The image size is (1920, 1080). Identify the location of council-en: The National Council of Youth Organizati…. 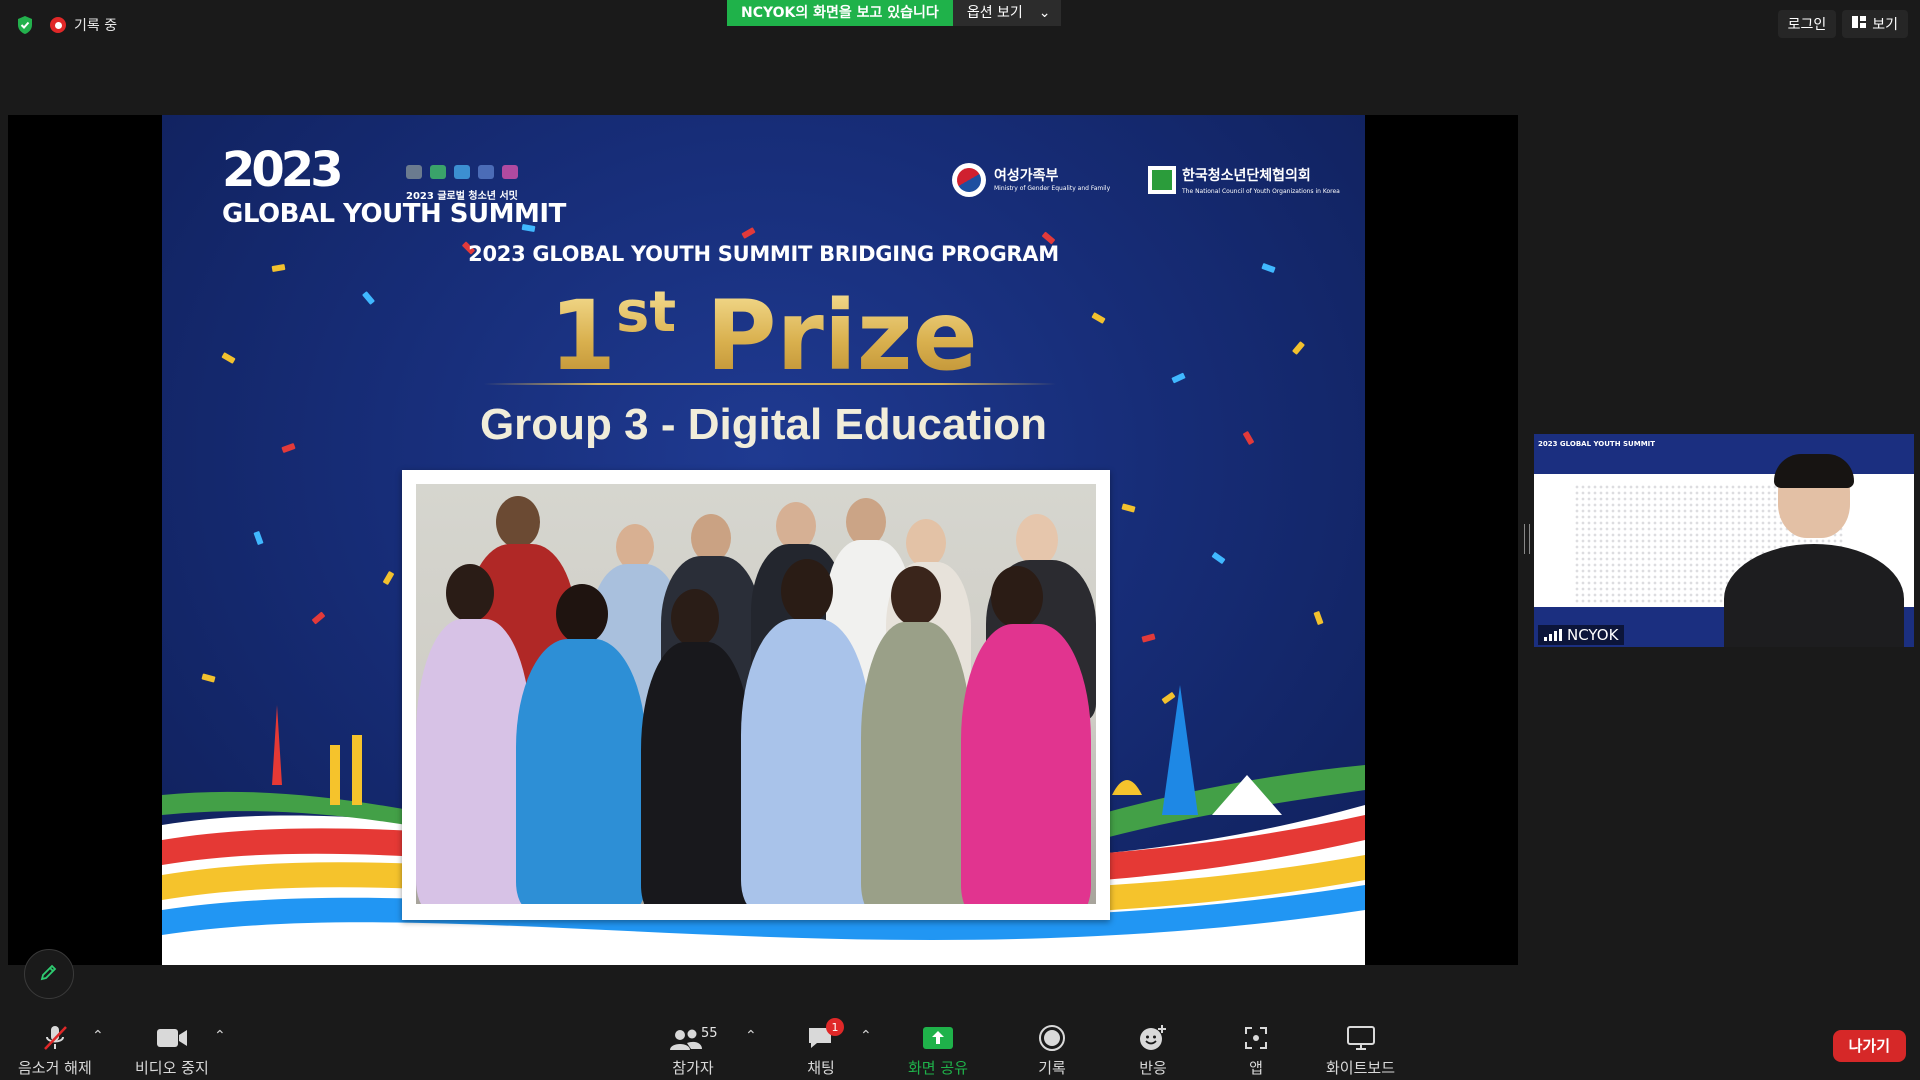
(1261, 191).